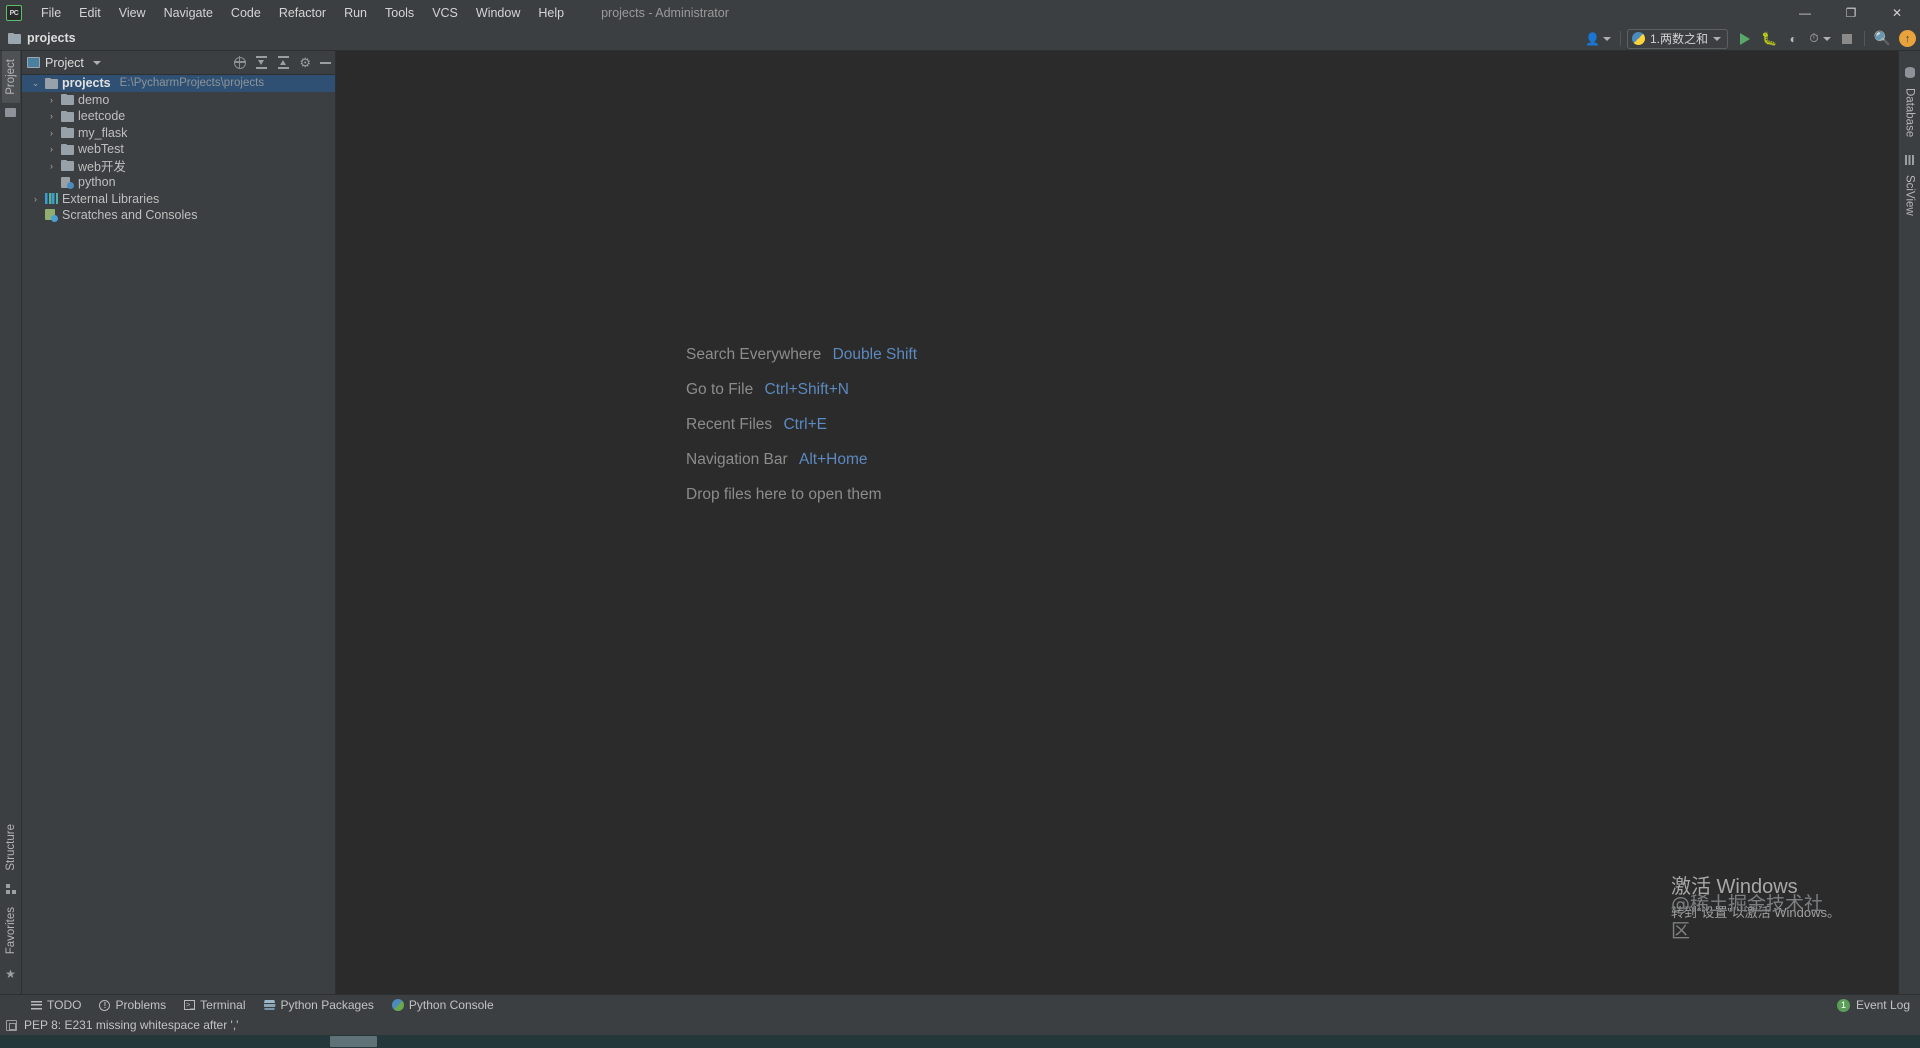 Image resolution: width=1920 pixels, height=1048 pixels. Describe the element at coordinates (178, 116) in the screenshot. I see `tree-row-leetcode: › leetcode` at that location.